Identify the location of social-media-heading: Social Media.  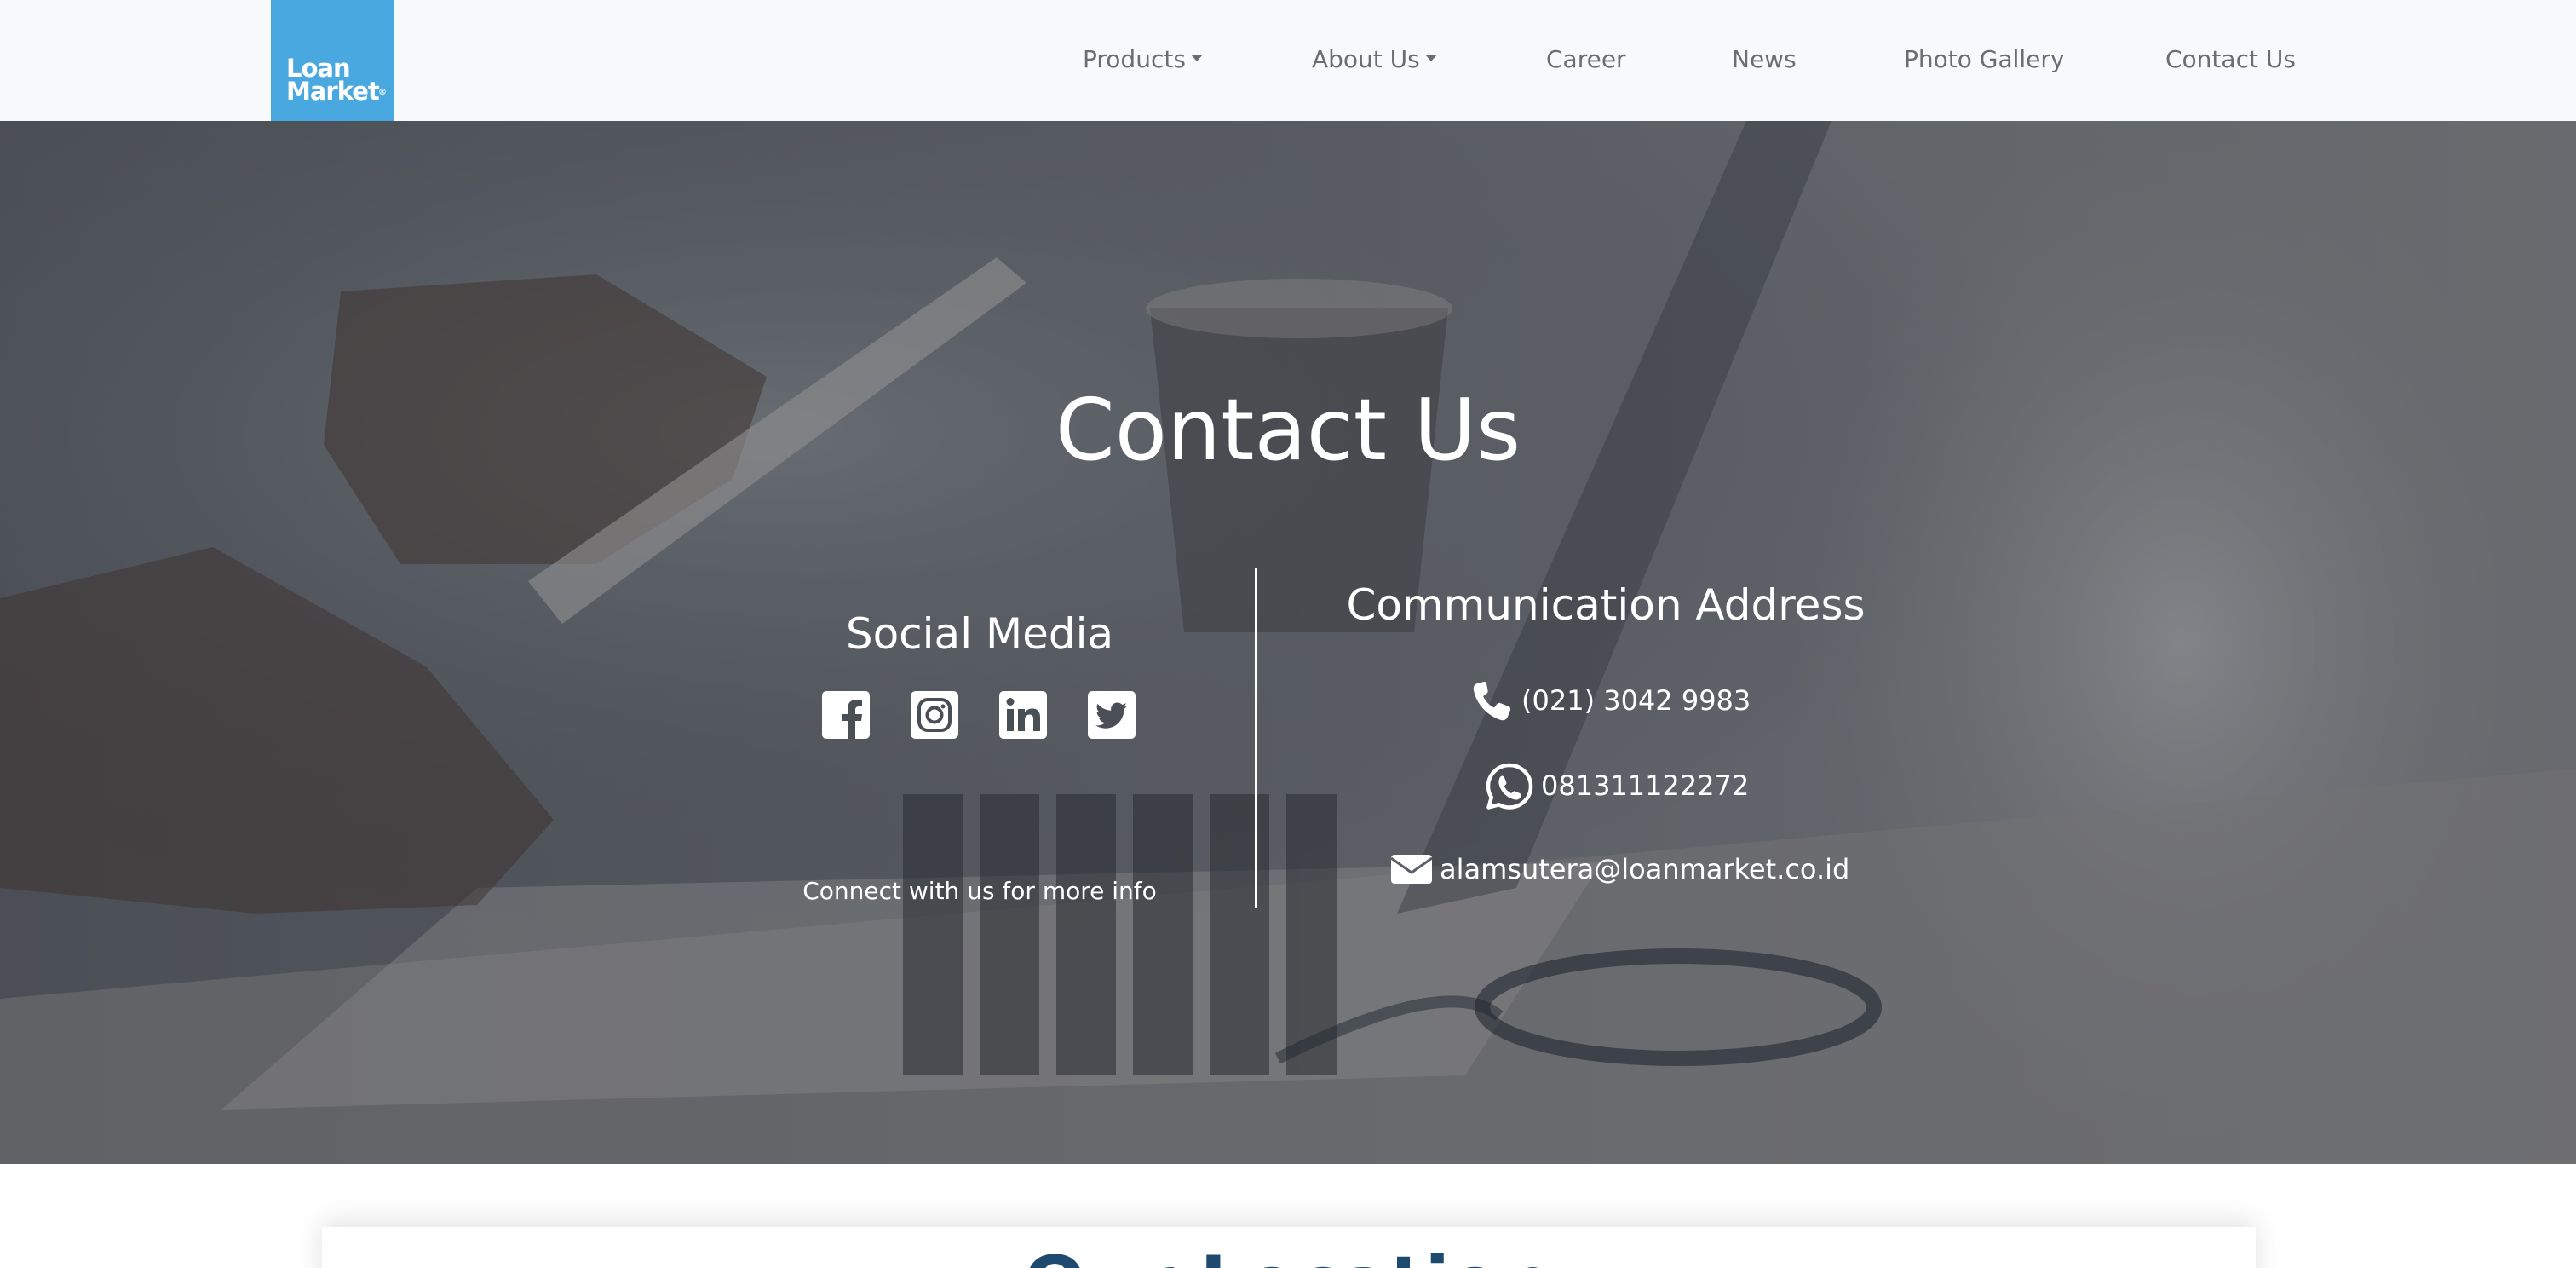
(980, 634).